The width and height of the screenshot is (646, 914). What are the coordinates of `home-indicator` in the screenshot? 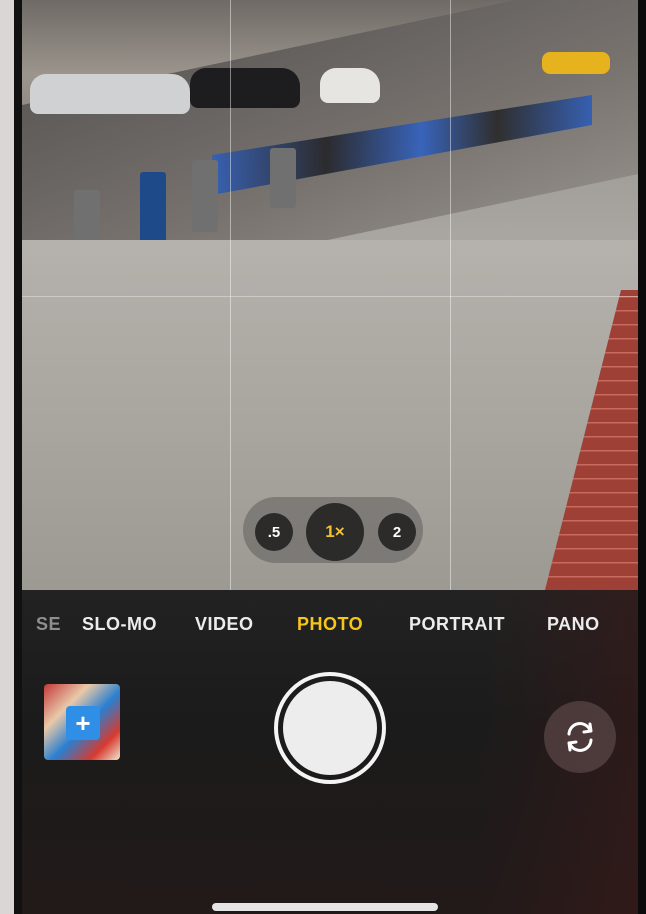 It's located at (325, 907).